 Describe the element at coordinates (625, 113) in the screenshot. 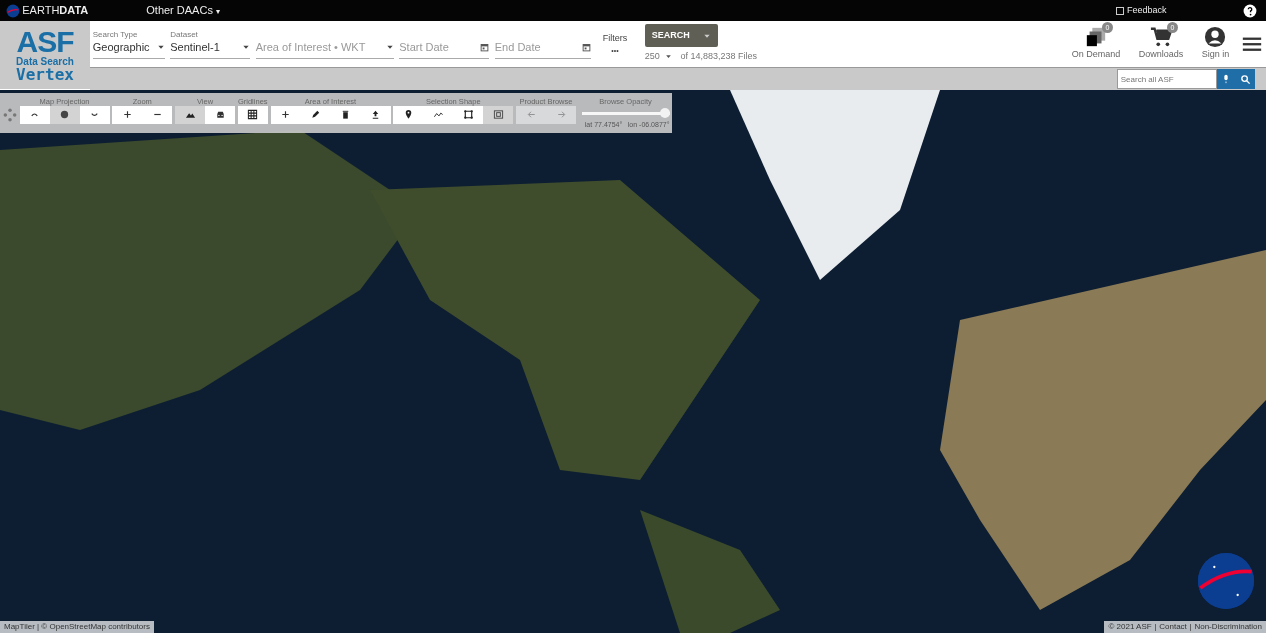

I see `opacity-slider` at that location.